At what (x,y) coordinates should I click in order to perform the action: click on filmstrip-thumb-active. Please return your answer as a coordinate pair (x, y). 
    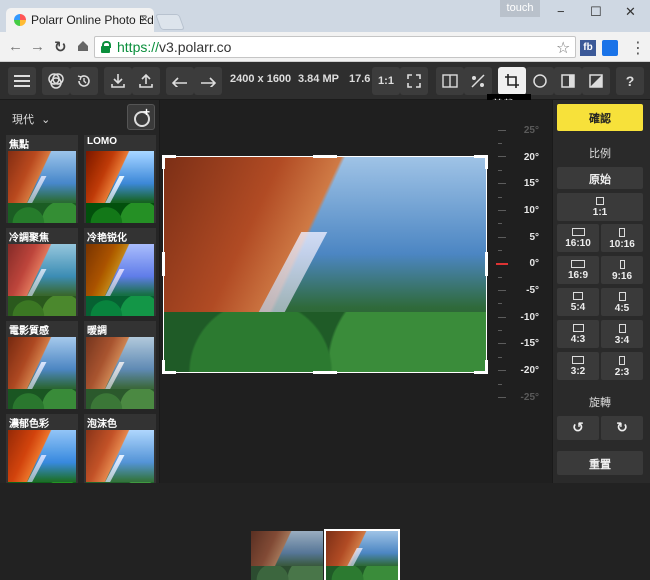
    Looking at the image, I should click on (362, 554).